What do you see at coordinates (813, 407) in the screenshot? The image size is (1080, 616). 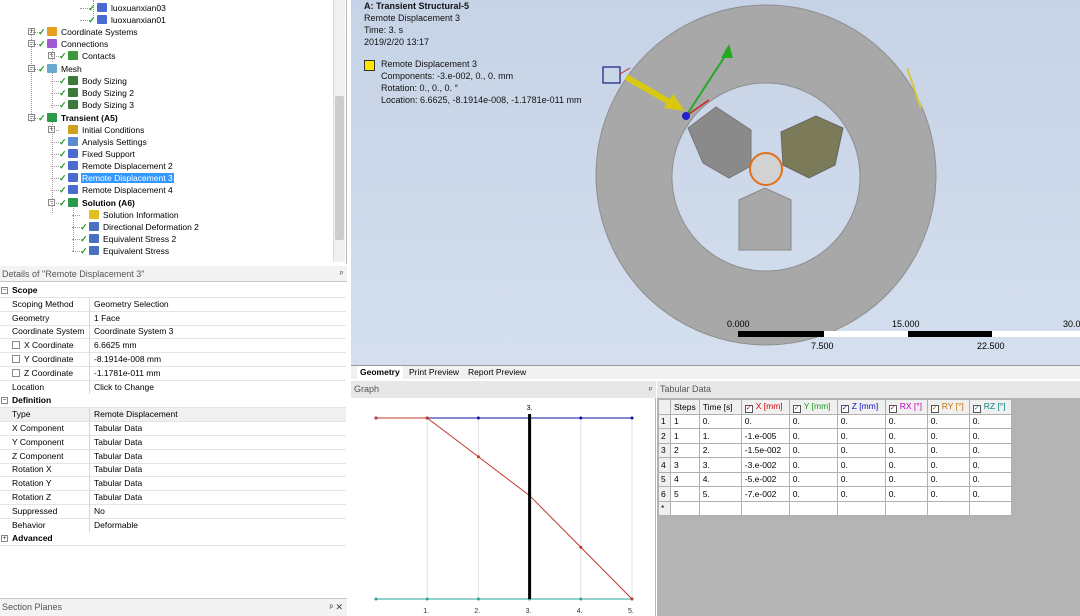 I see `column-header-y-mm: ✓ Y [mm]` at bounding box center [813, 407].